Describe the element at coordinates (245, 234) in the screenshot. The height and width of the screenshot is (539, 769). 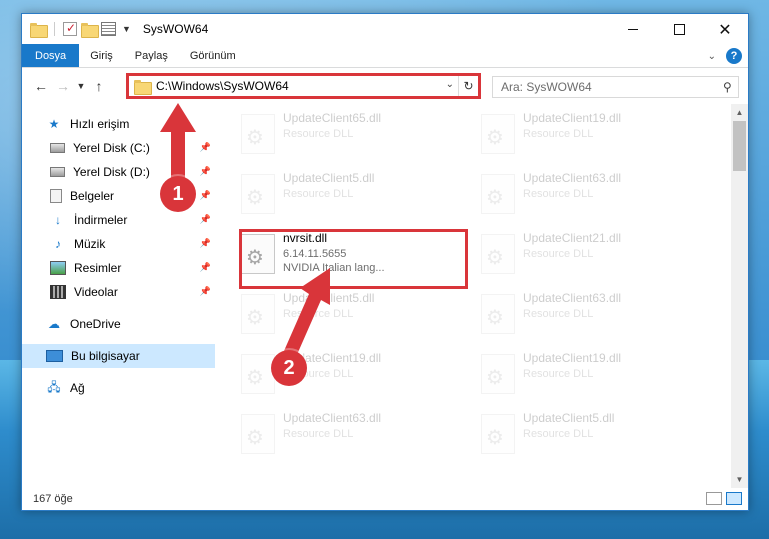
I see `annotation-arrows` at that location.